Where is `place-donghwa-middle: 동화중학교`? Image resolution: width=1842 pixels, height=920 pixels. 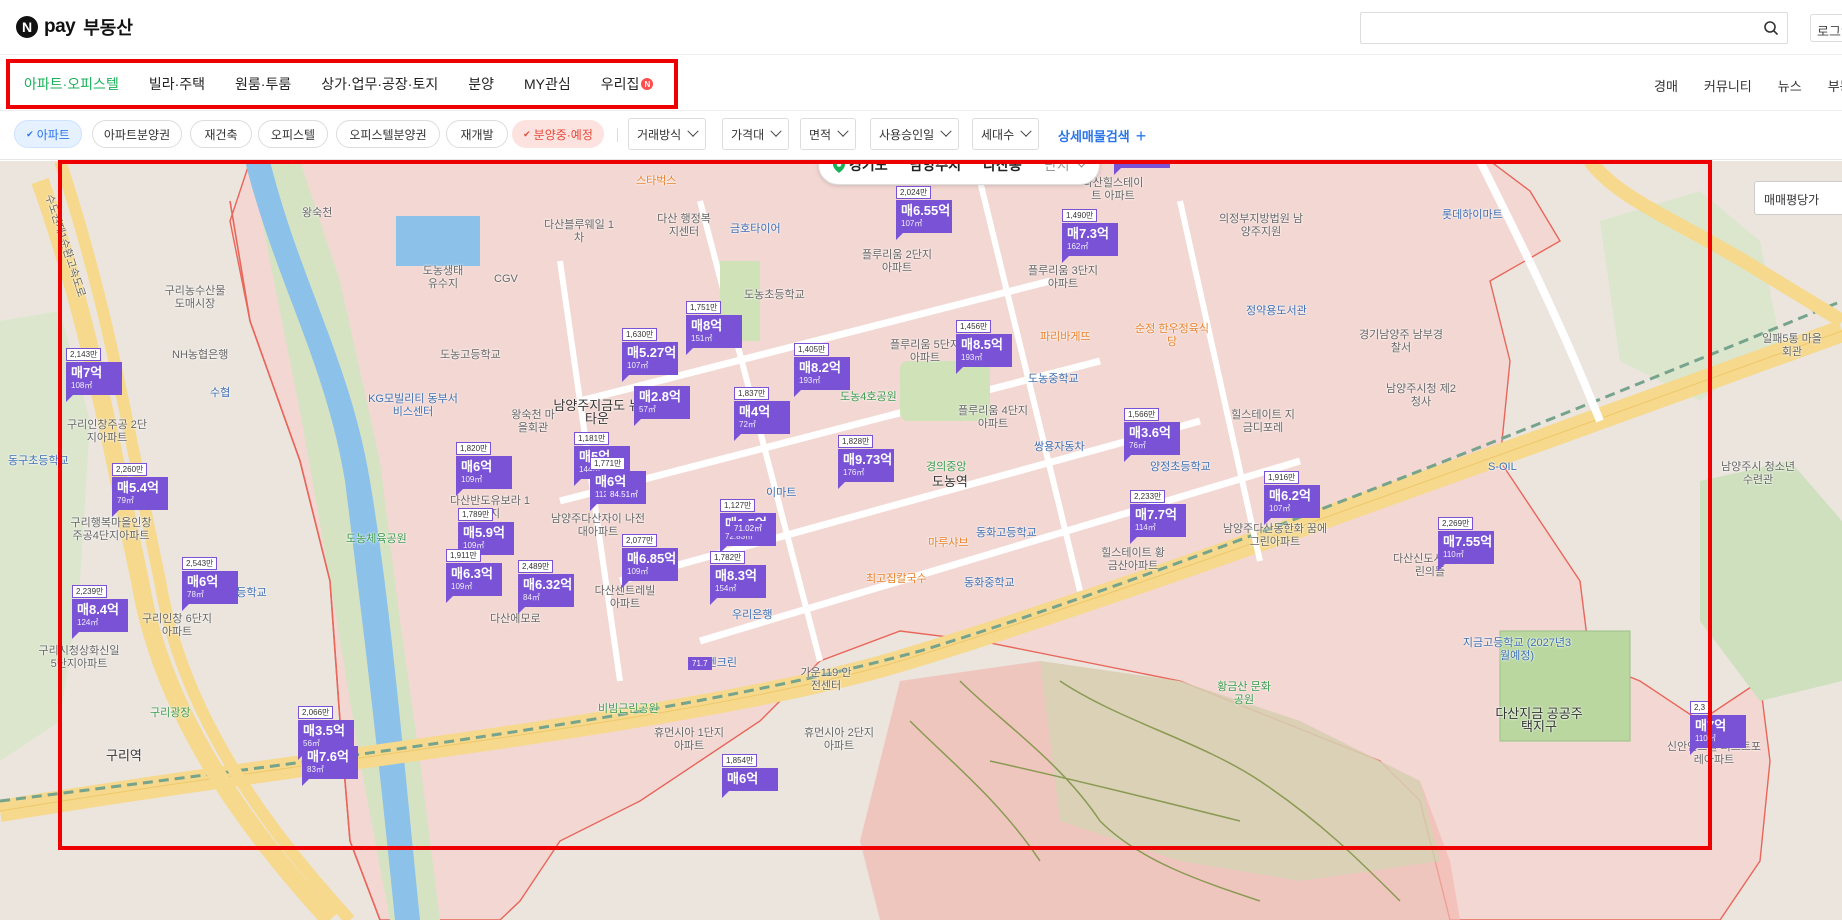
place-donghwa-middle: 동화중학교 is located at coordinates (989, 583).